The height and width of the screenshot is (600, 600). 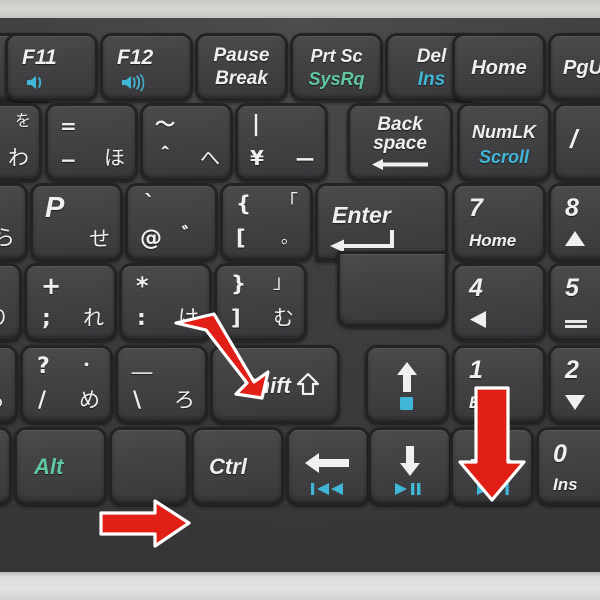 I want to click on key-numpad-0-sub-label: Ins, so click(x=565, y=484).